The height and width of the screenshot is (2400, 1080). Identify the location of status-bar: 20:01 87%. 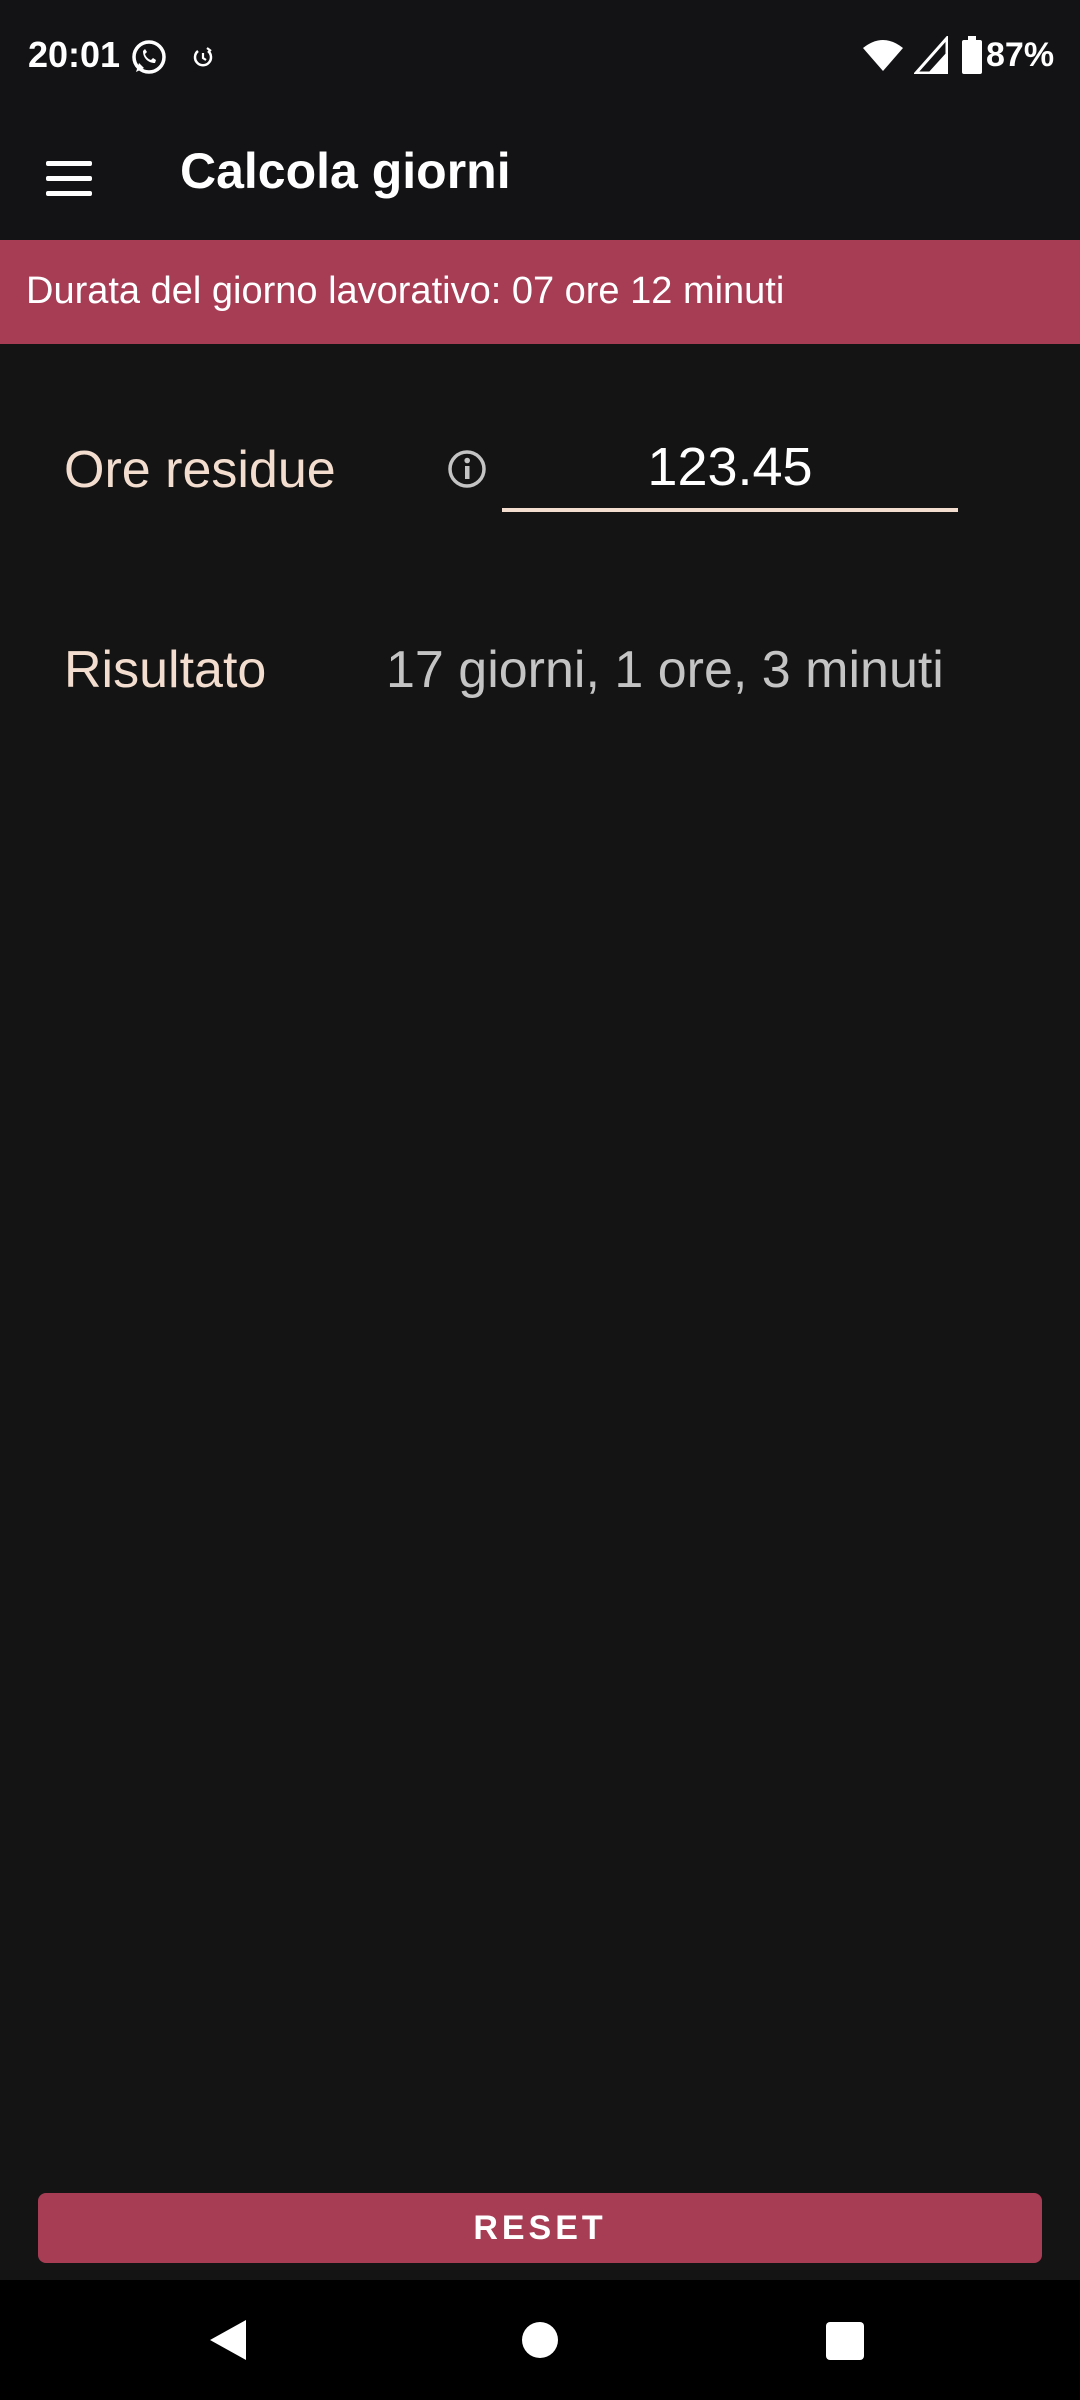
(540, 58).